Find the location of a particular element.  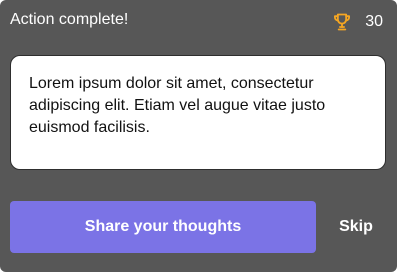

share-thoughts-button: Share your thoughts is located at coordinates (163, 227).